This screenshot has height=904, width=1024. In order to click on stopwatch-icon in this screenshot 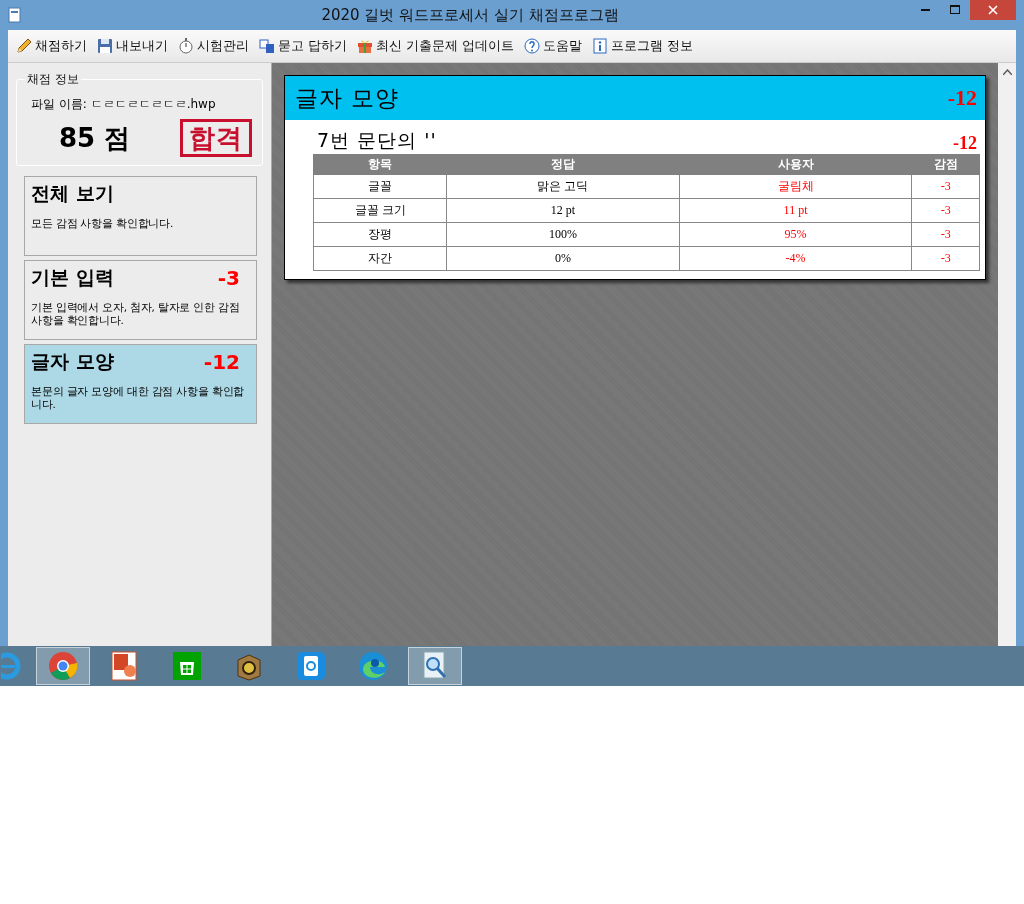, I will do `click(186, 46)`.